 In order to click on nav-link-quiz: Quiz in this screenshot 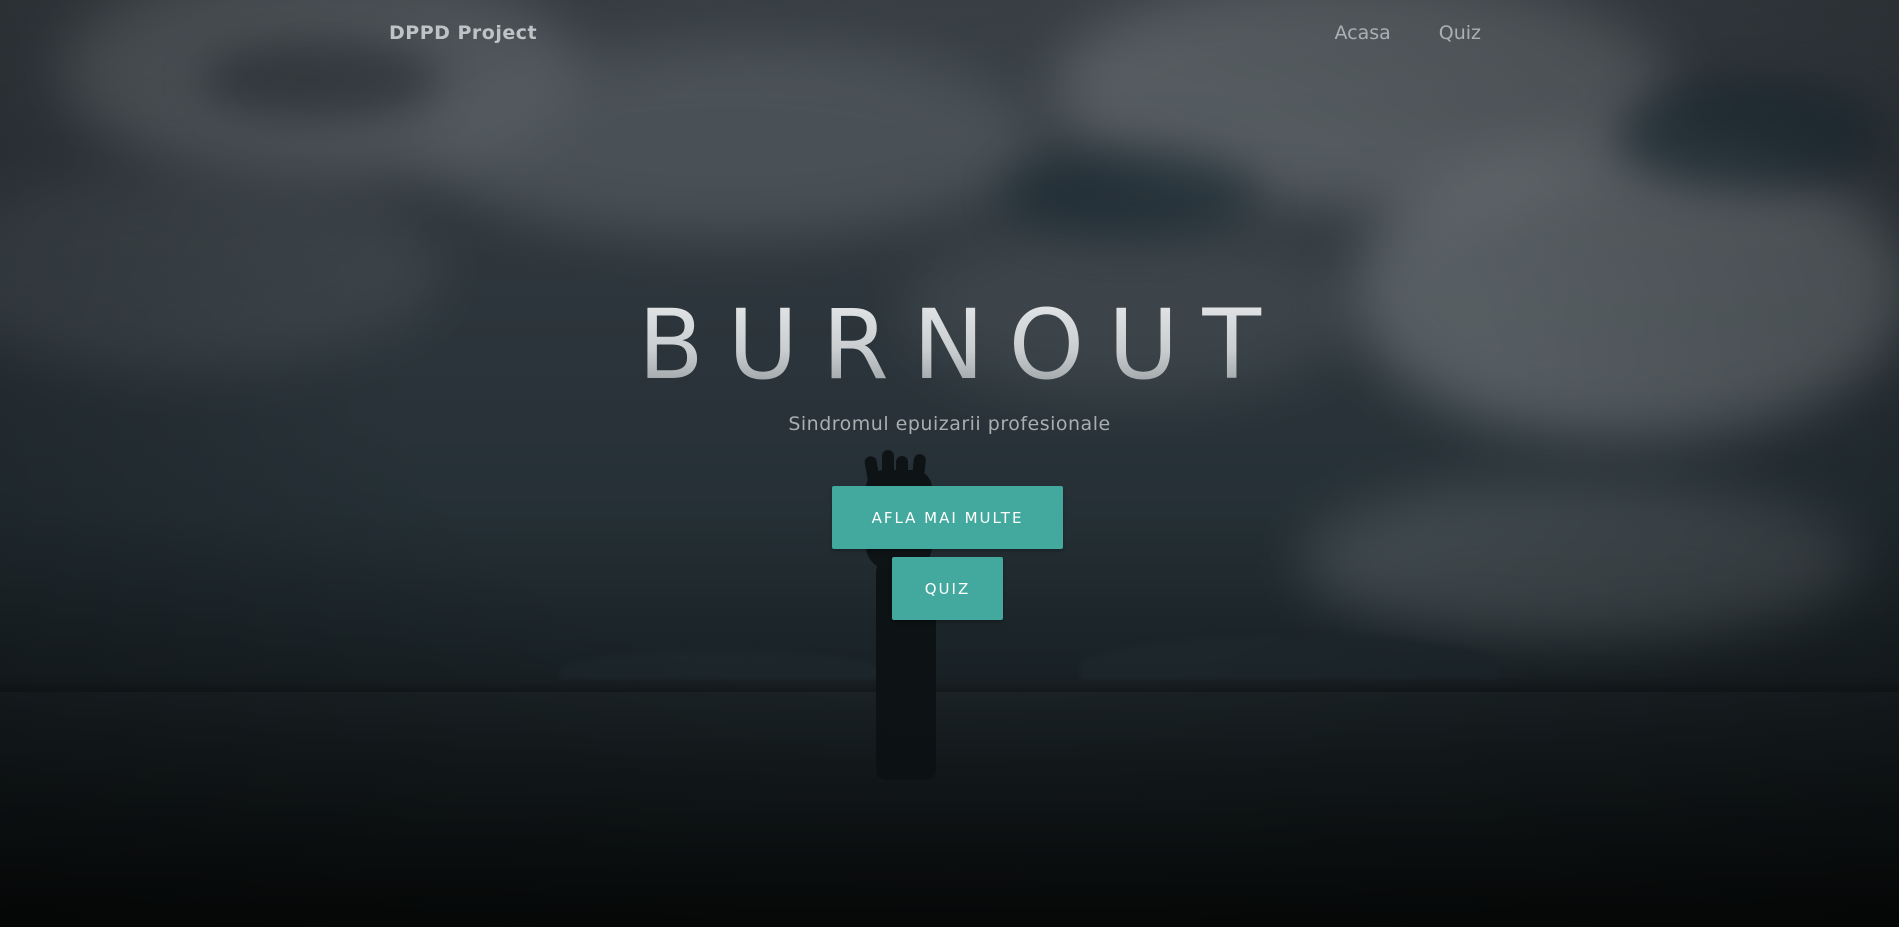, I will do `click(1460, 33)`.